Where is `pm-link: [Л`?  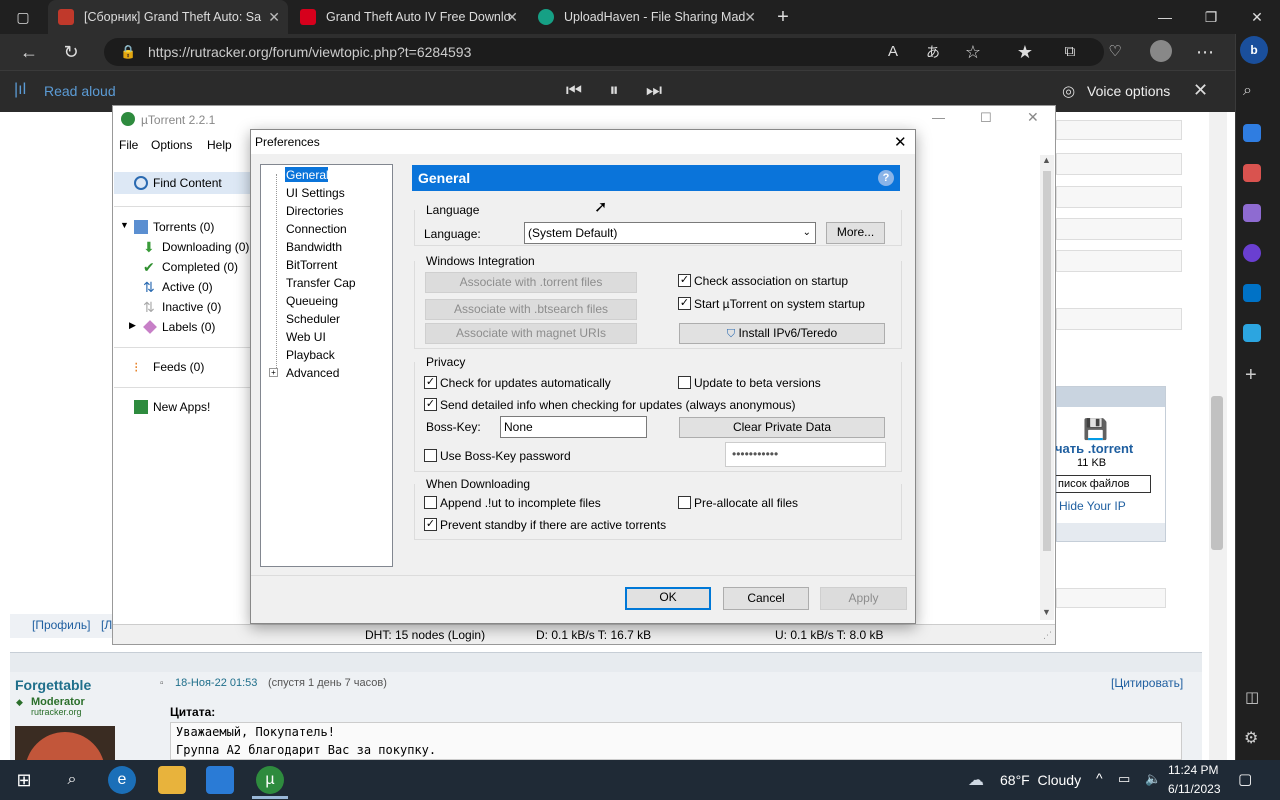 pm-link: [Л is located at coordinates (106, 625).